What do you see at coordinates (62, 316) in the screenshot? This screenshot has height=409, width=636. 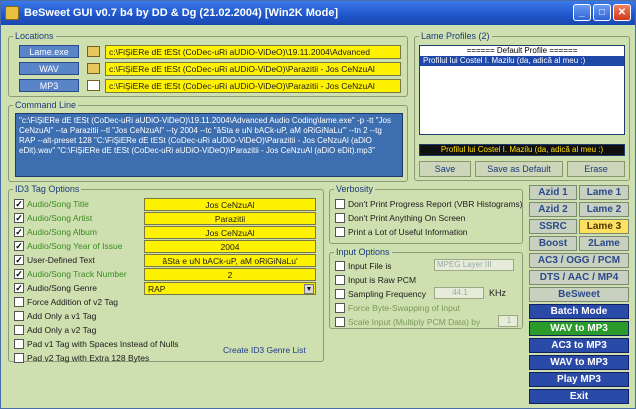 I see `only-v1-label: Add Only a v1 Tag` at bounding box center [62, 316].